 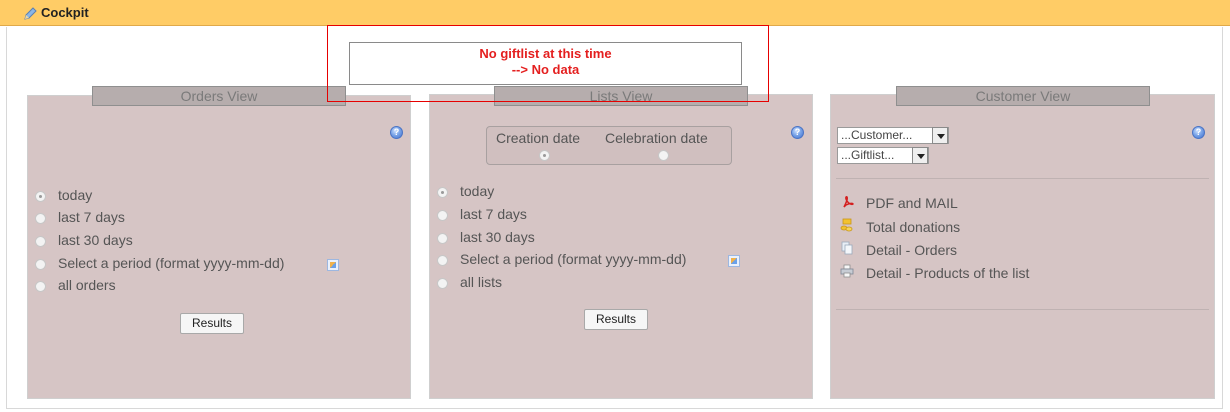 What do you see at coordinates (538, 138) in the screenshot?
I see `creation-date-label: Creation date` at bounding box center [538, 138].